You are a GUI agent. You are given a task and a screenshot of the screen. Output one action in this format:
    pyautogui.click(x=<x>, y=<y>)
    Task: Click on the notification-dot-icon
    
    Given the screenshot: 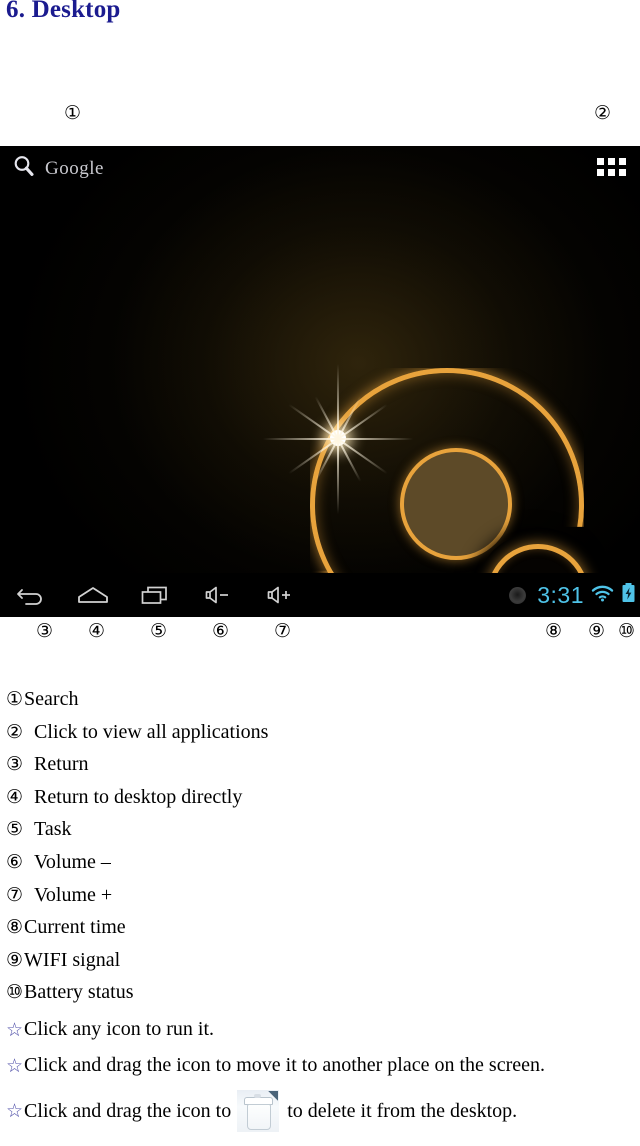 What is the action you would take?
    pyautogui.click(x=518, y=595)
    